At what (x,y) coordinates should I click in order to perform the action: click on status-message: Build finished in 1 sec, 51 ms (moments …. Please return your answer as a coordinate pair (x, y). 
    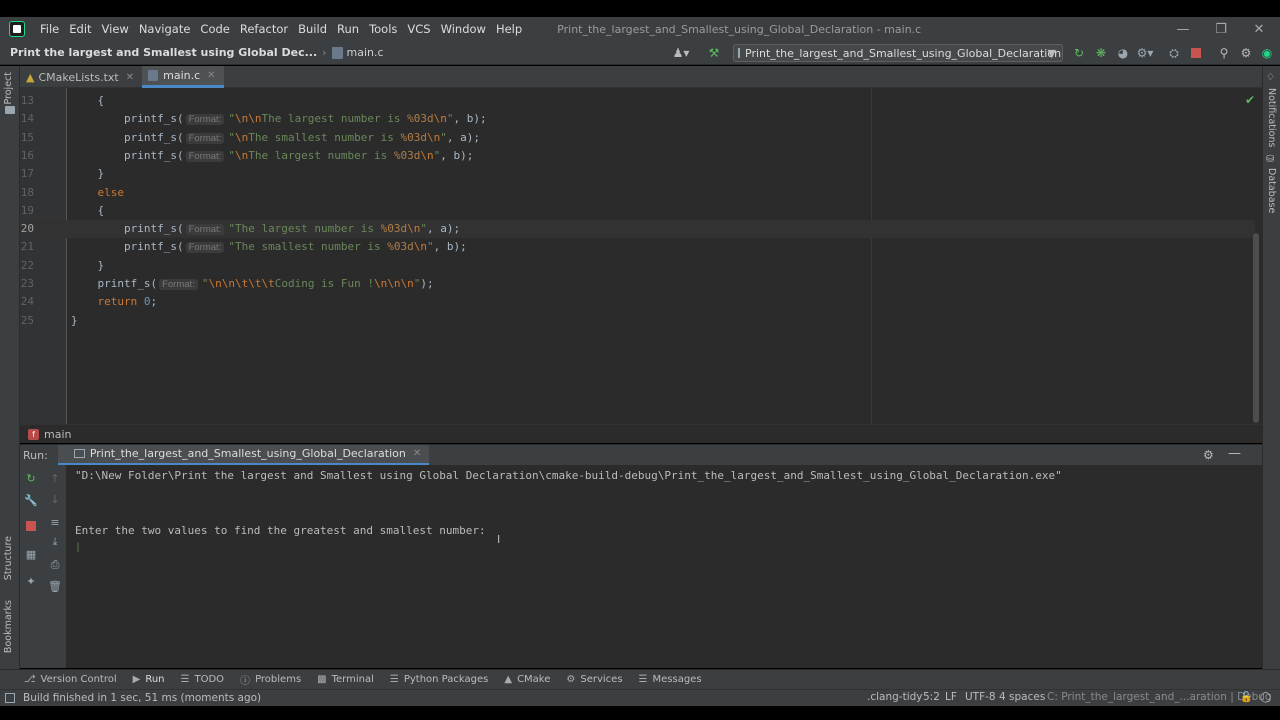
    Looking at the image, I should click on (142, 698).